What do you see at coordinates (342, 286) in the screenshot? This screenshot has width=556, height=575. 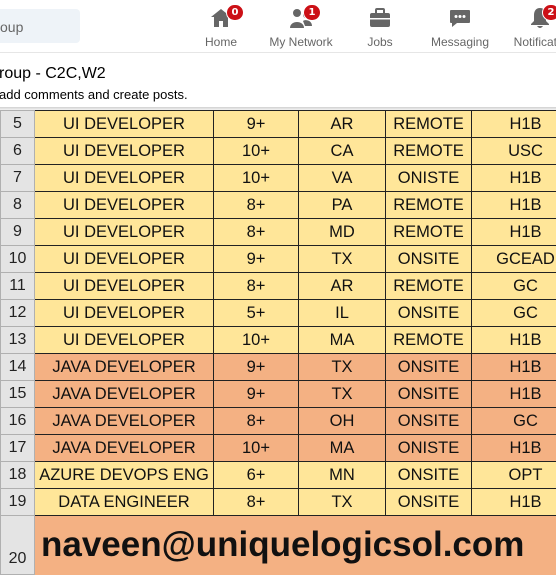 I see `cell-state: AR` at bounding box center [342, 286].